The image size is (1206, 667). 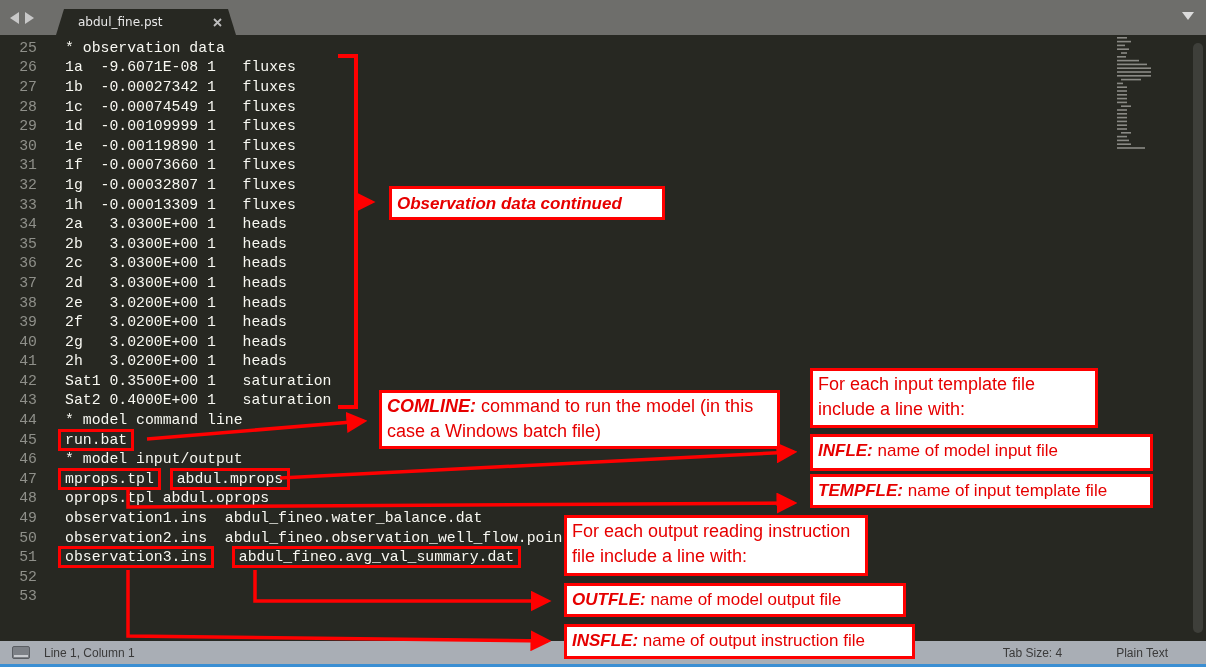 I want to click on line-number: 38, so click(x=27, y=302).